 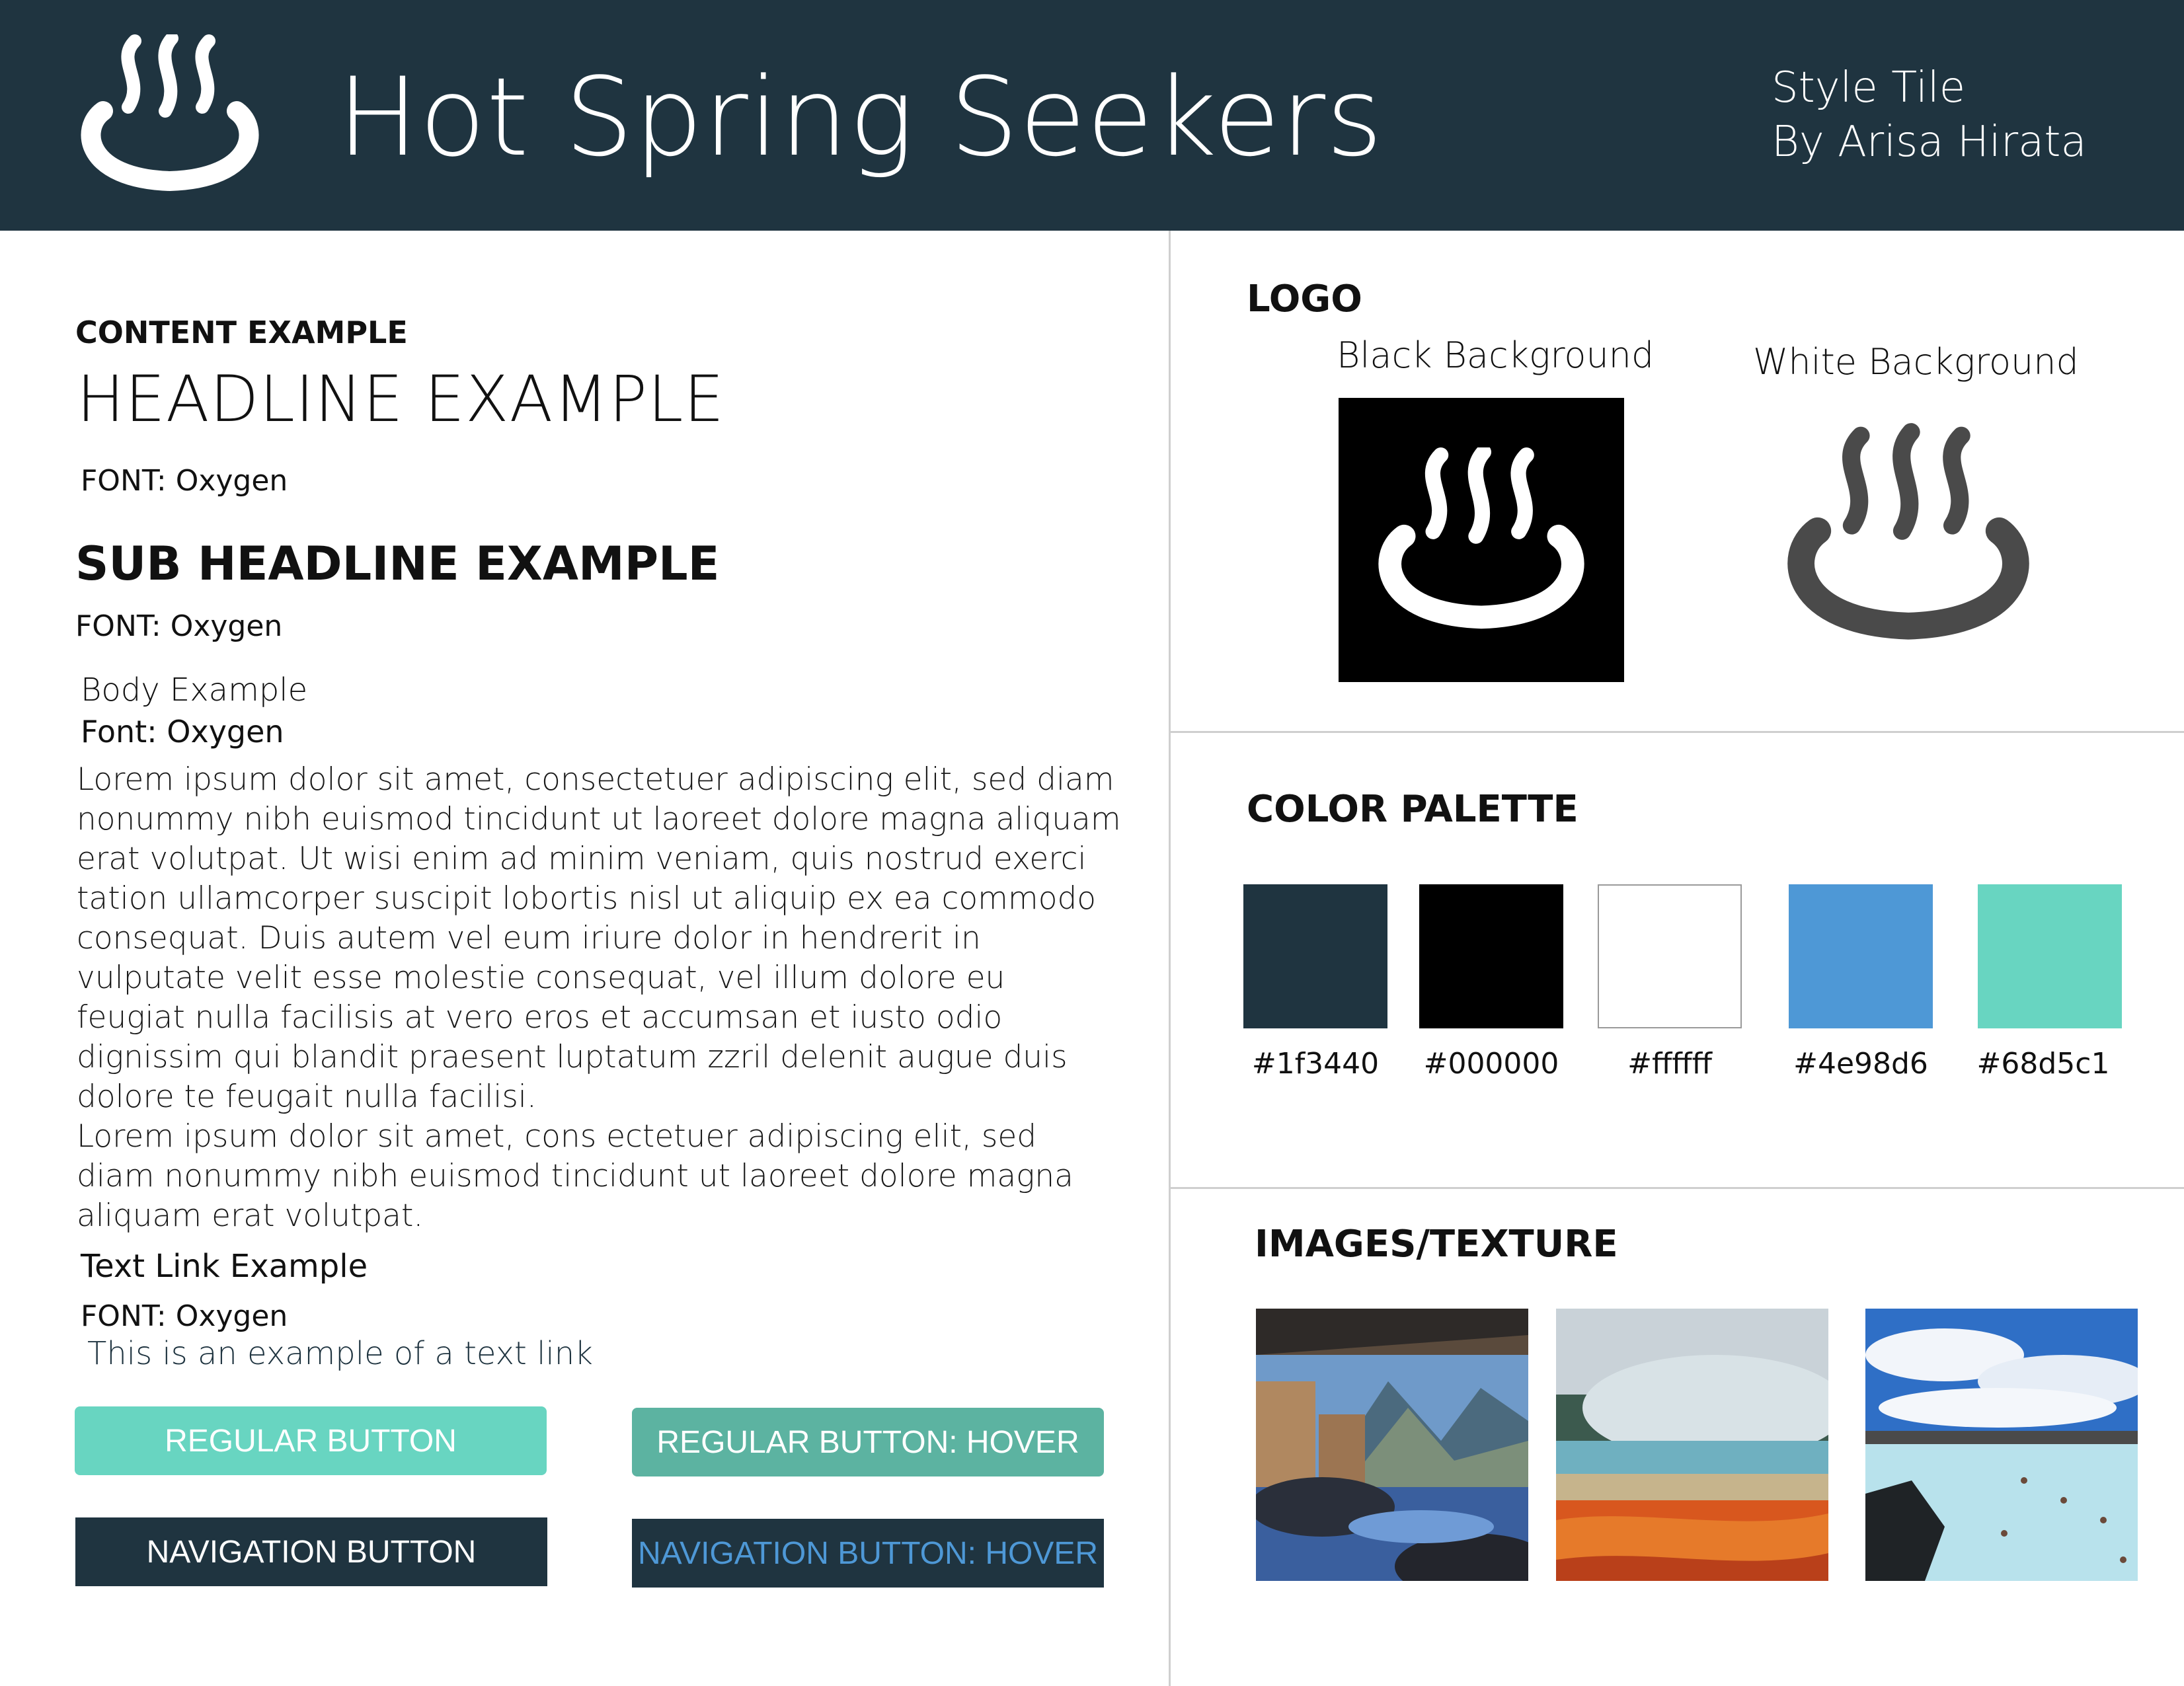 I want to click on column-divider, so click(x=1170, y=958).